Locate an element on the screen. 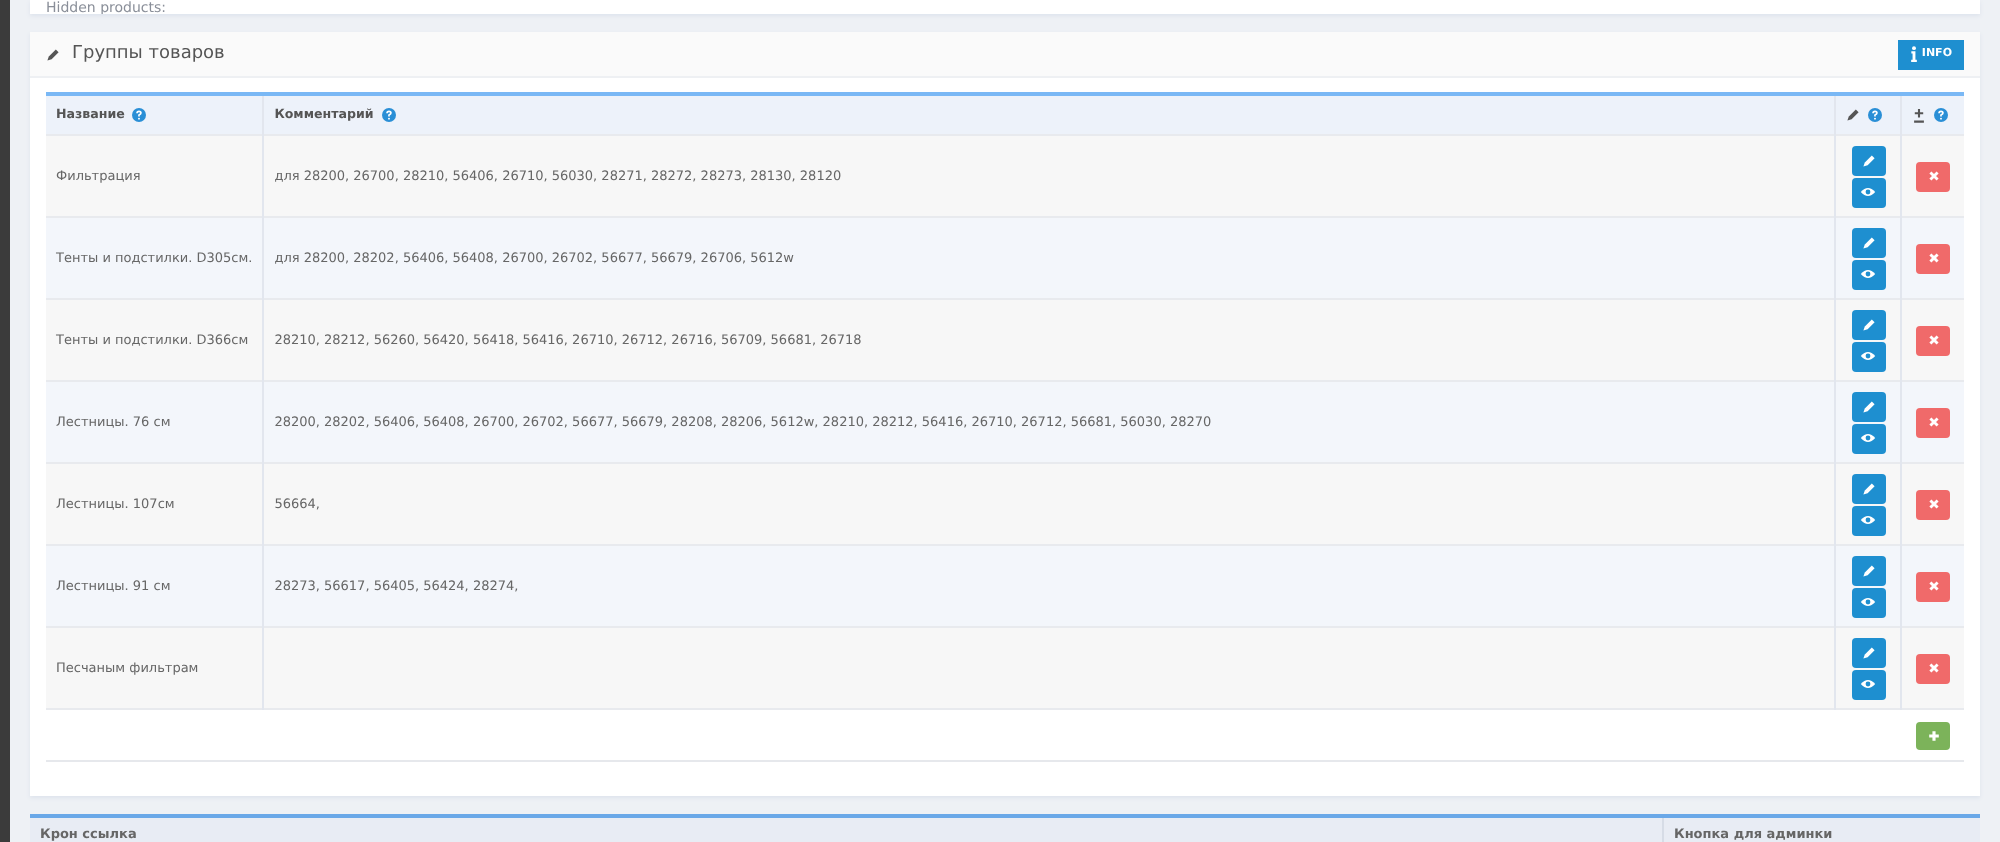  plus-minus-icon is located at coordinates (1919, 115).